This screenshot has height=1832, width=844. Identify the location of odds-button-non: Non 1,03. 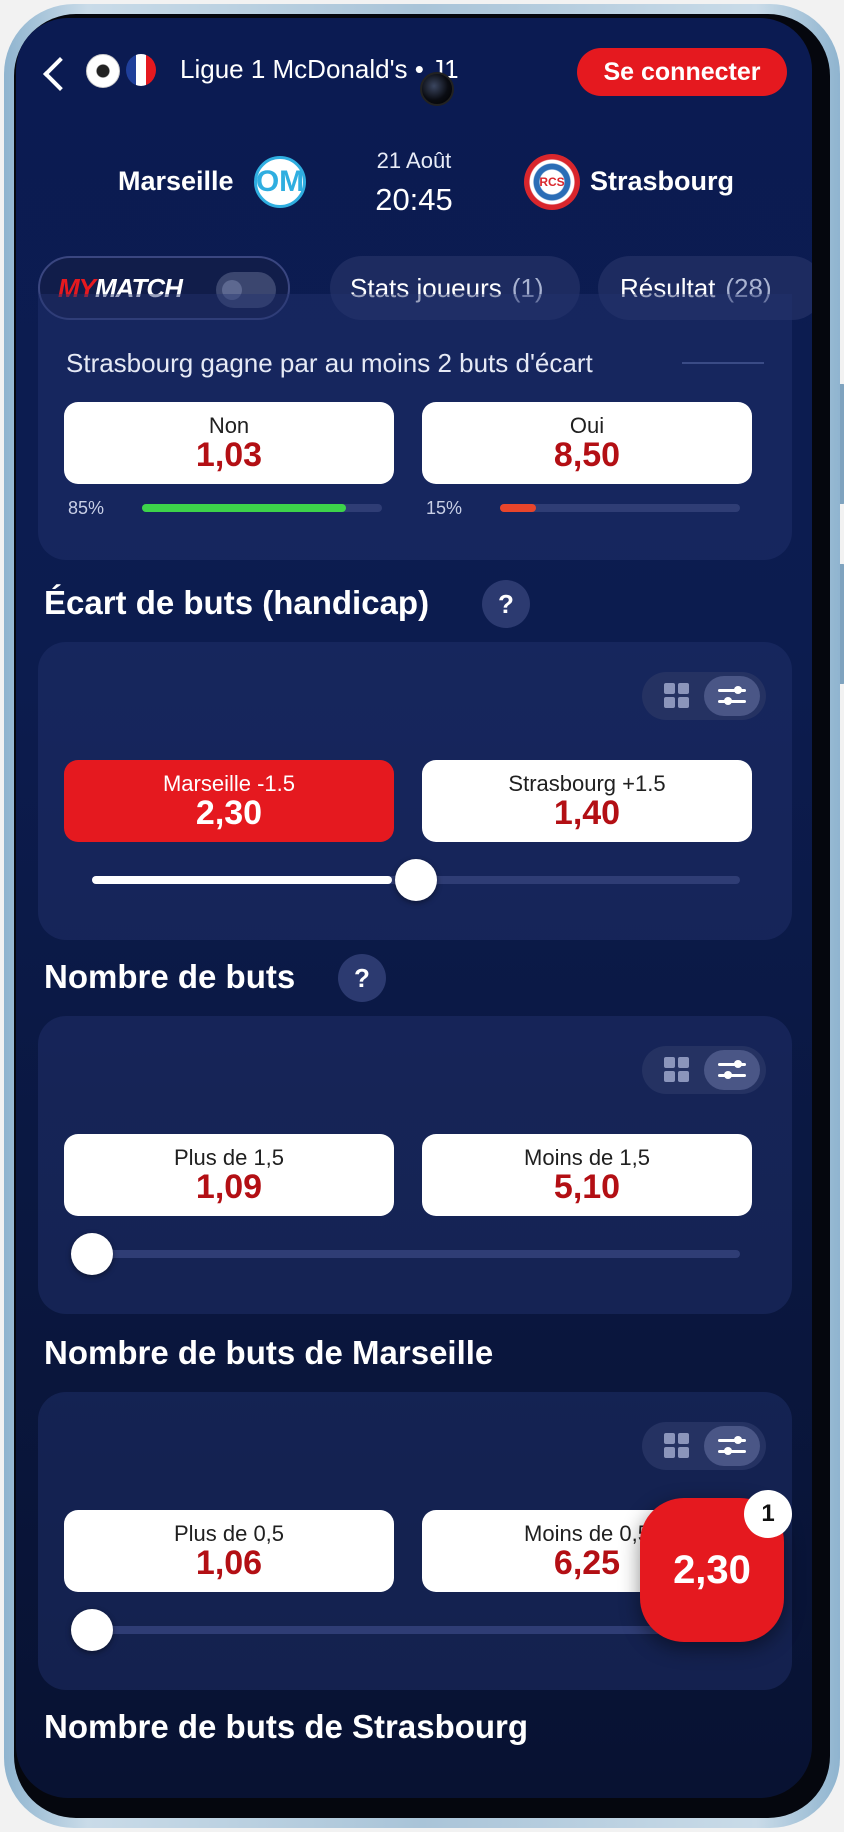
(229, 443).